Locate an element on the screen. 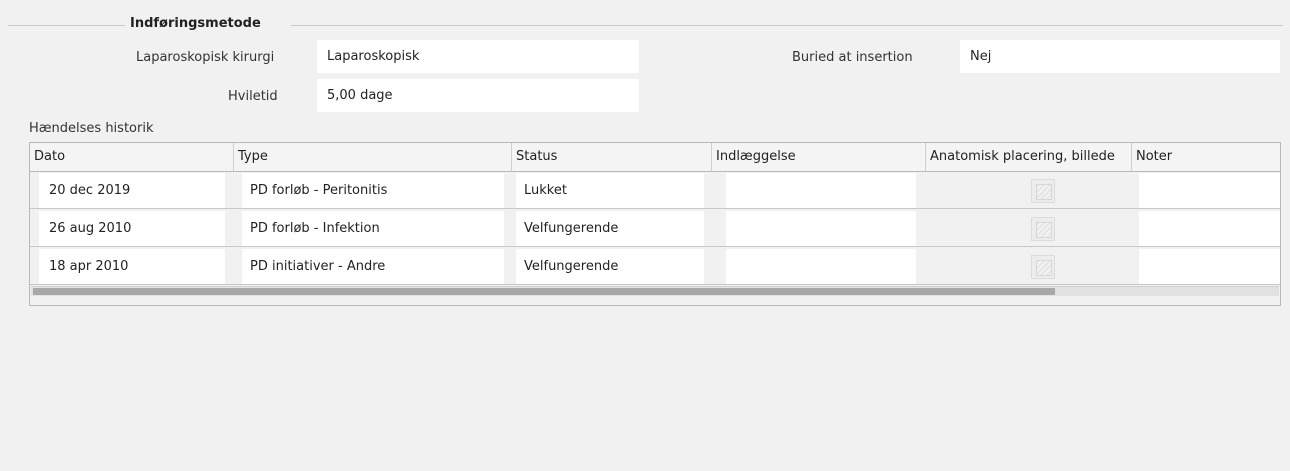 The image size is (1290, 471). event-history-title: Hændelses historik is located at coordinates (91, 128).